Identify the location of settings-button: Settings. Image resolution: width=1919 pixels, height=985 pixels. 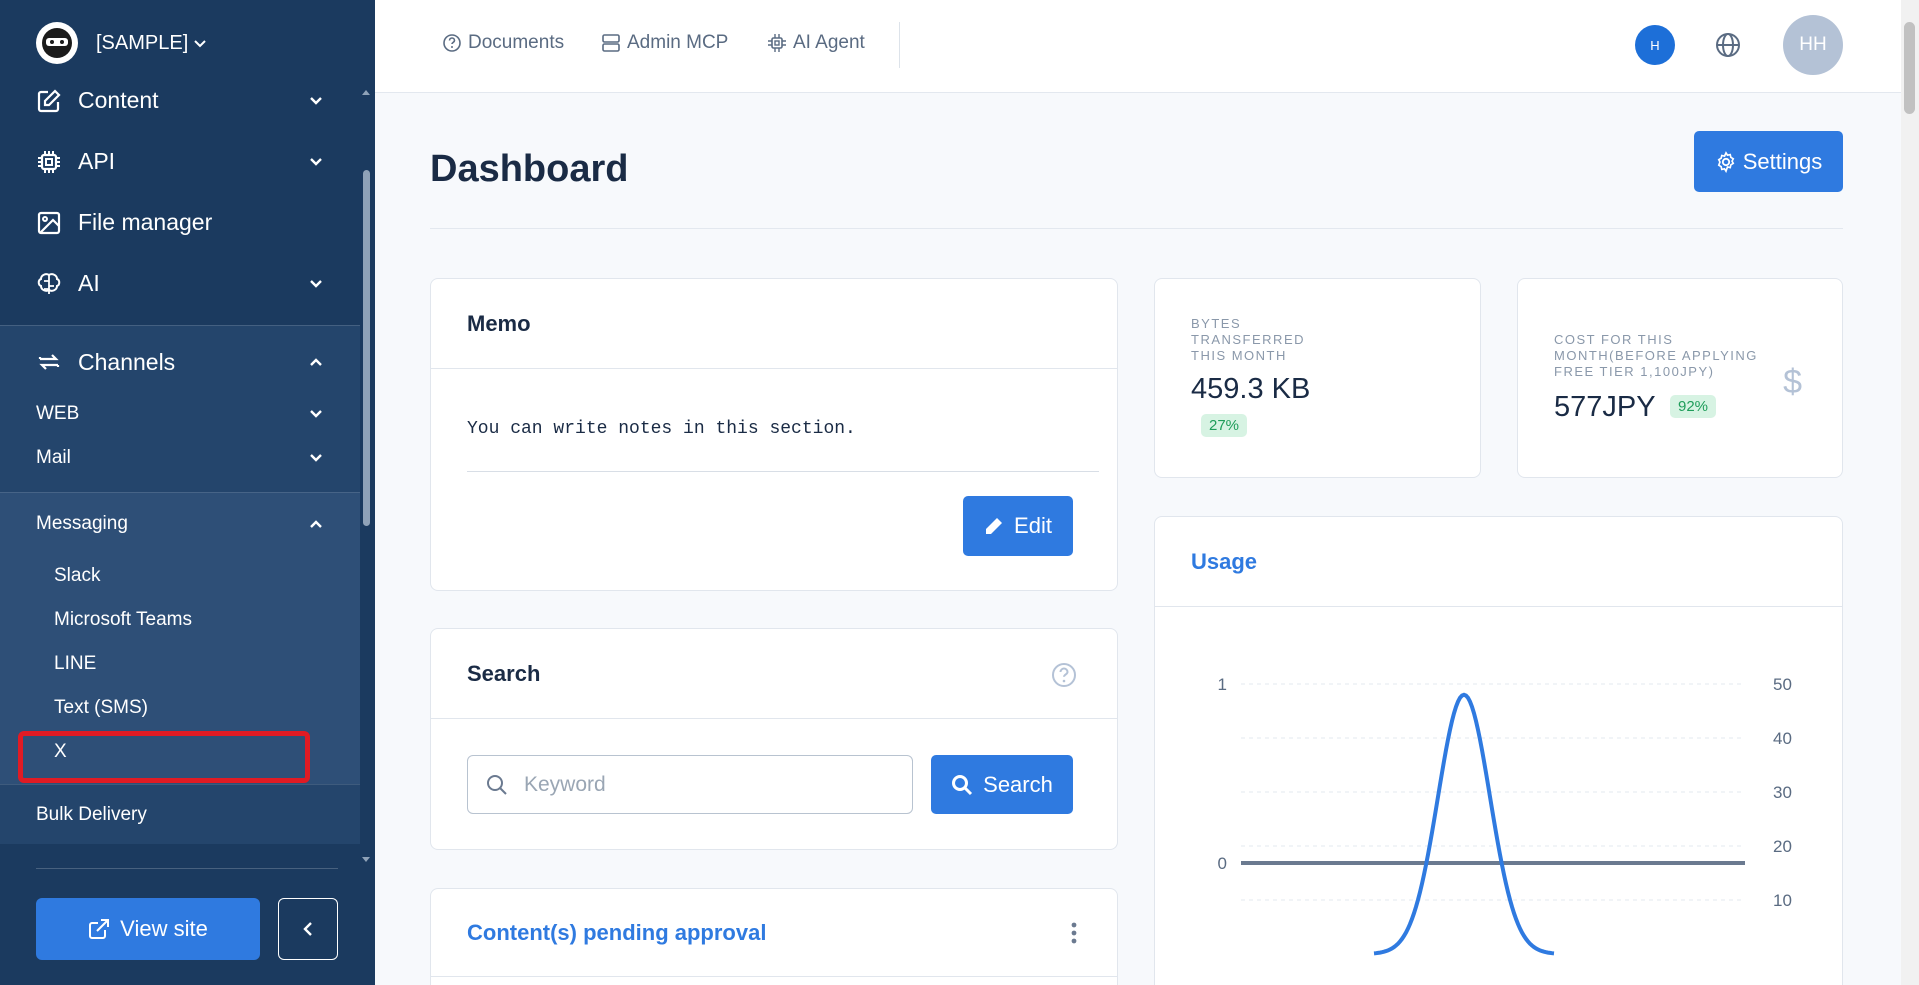
(1768, 161).